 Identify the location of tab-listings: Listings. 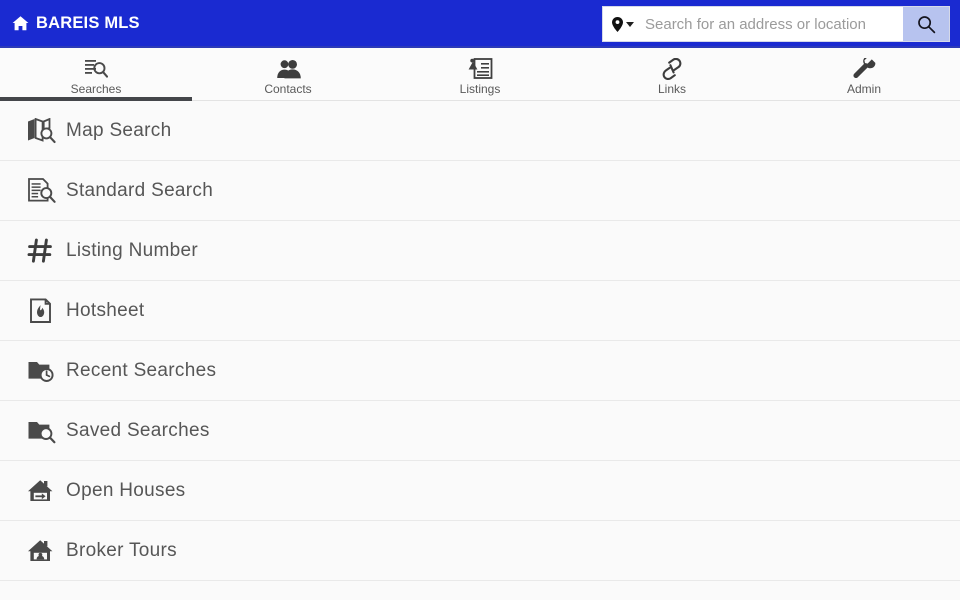
(480, 74).